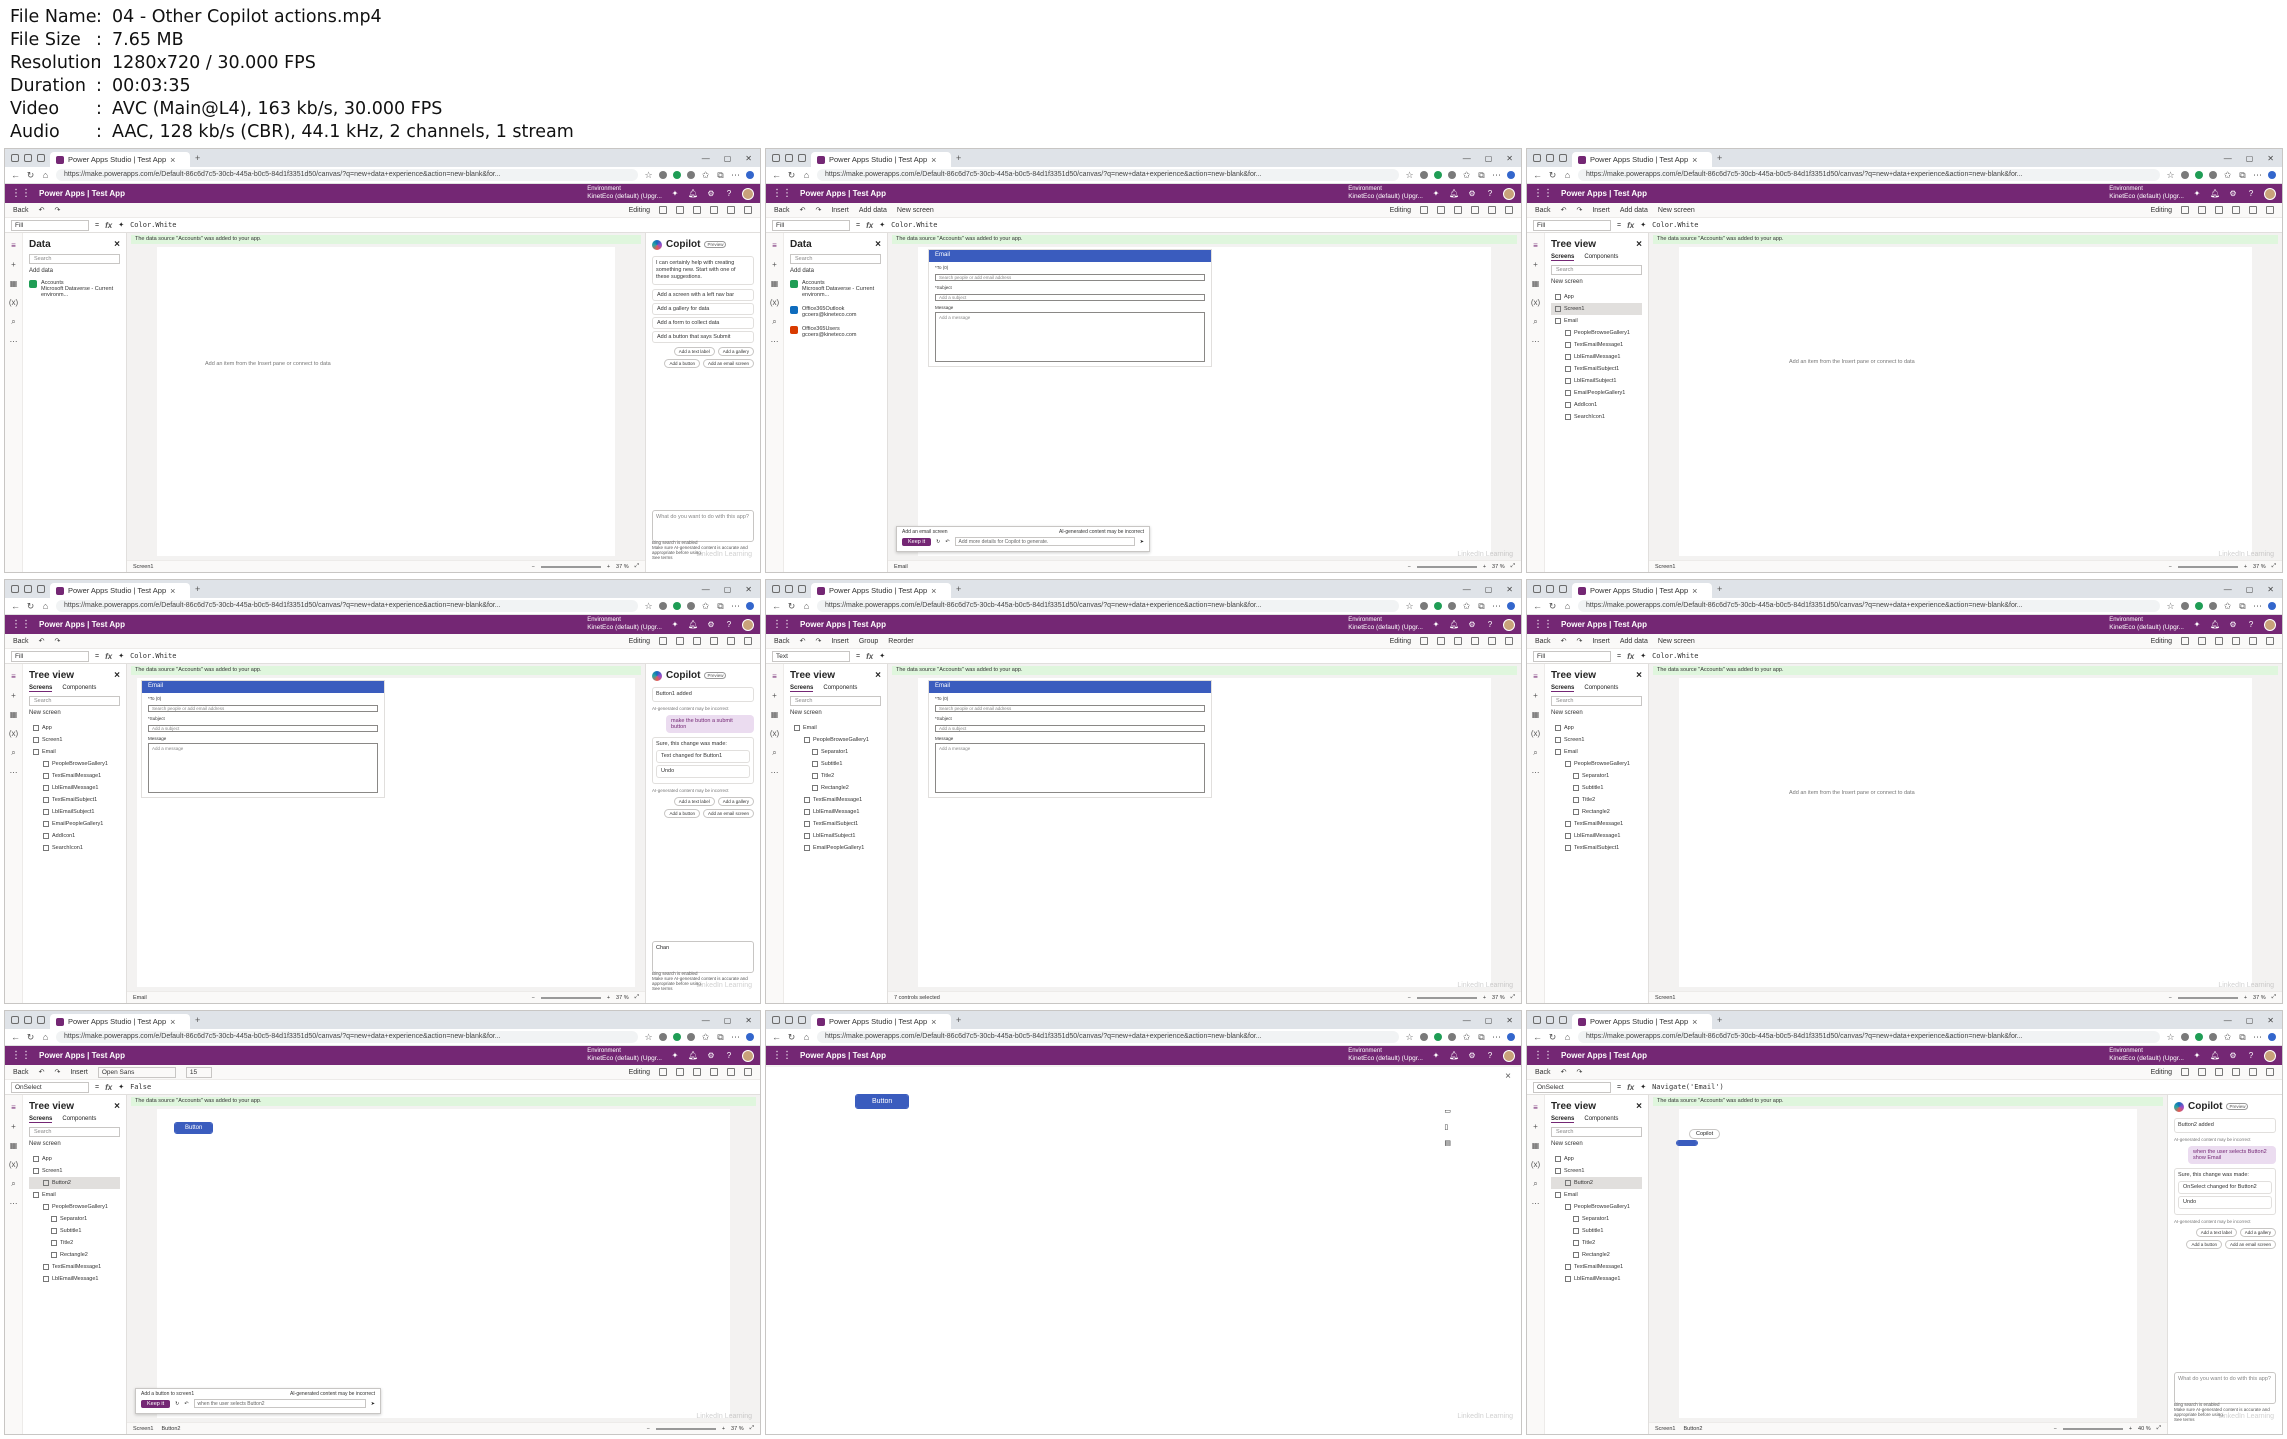 Image resolution: width=2287 pixels, height=1439 pixels. What do you see at coordinates (1596, 369) in the screenshot?
I see `tree-item: TextEmailSubject1` at bounding box center [1596, 369].